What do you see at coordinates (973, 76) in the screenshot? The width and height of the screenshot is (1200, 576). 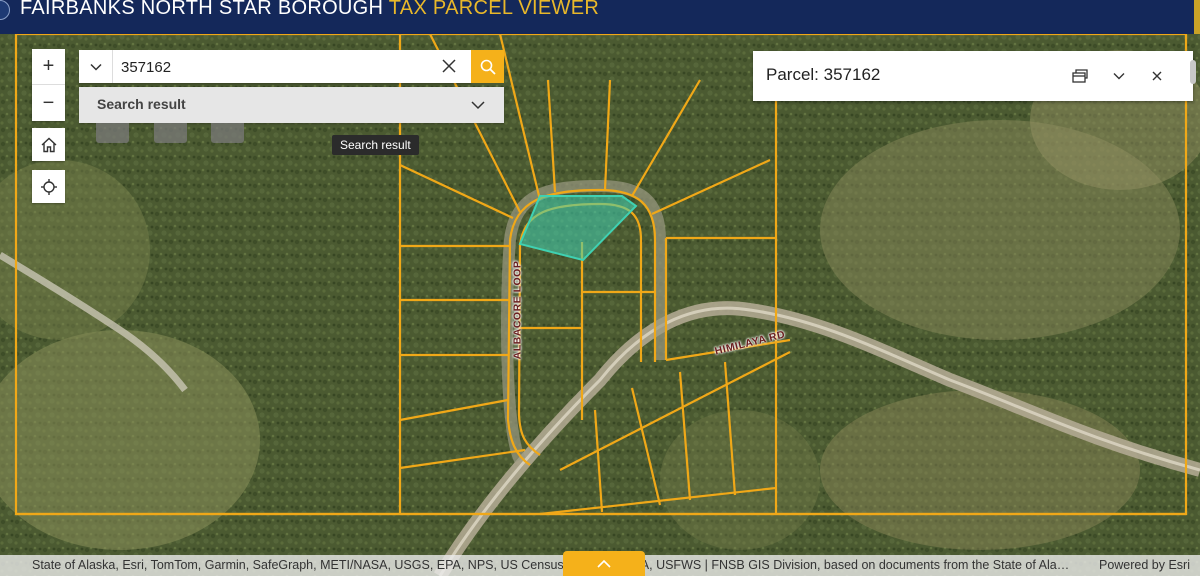 I see `parcel-popup: Parcel: 357162` at bounding box center [973, 76].